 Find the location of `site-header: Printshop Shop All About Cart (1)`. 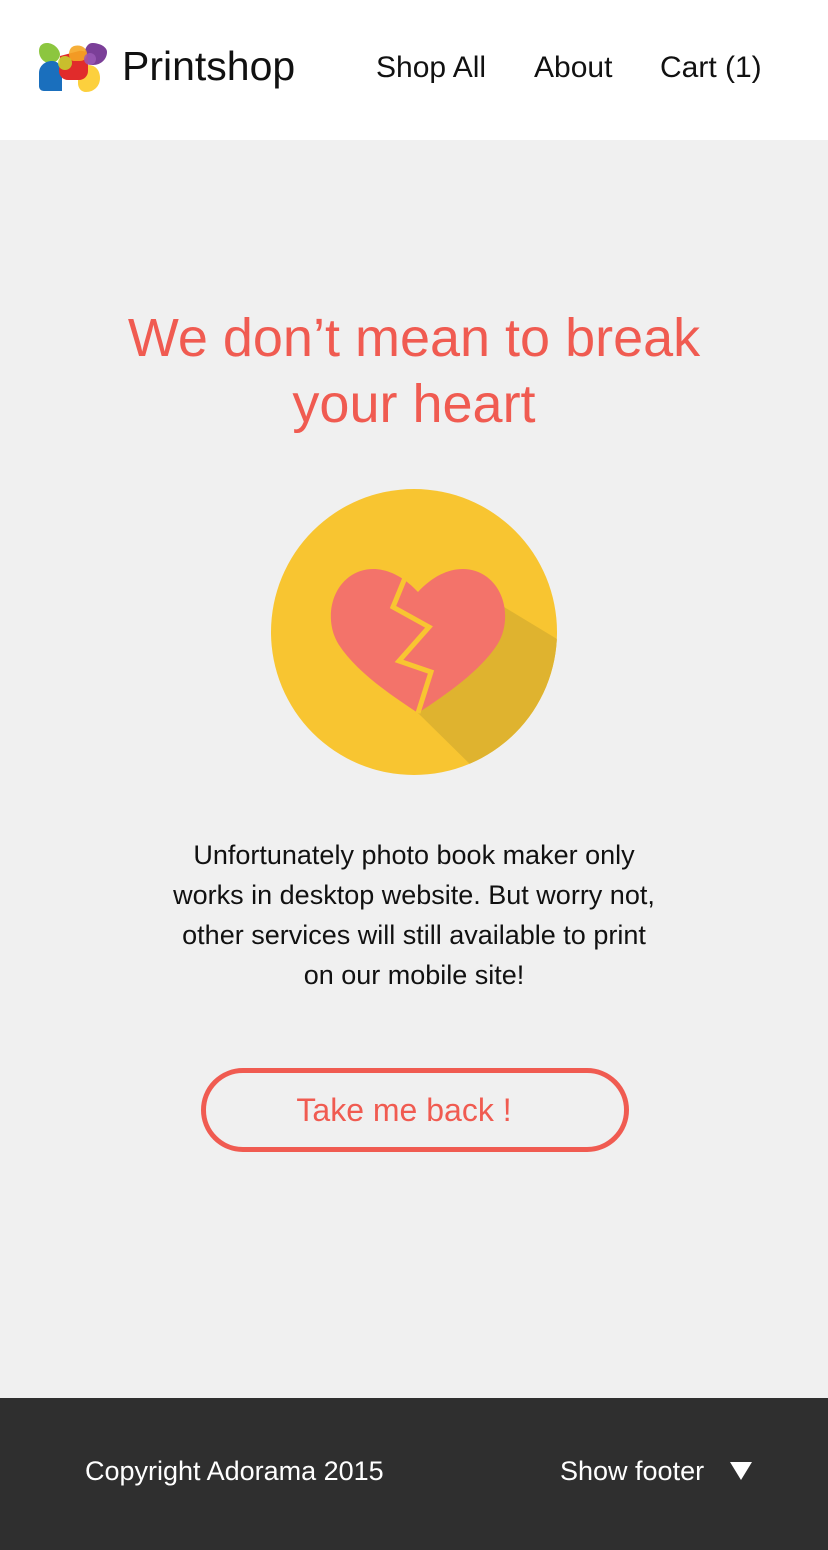

site-header: Printshop Shop All About Cart (1) is located at coordinates (414, 70).